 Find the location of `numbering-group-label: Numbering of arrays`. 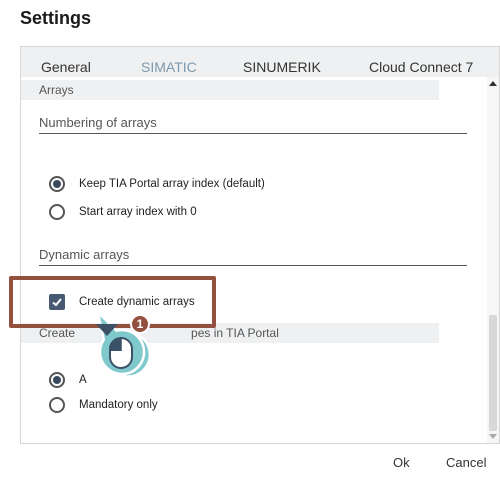

numbering-group-label: Numbering of arrays is located at coordinates (98, 122).